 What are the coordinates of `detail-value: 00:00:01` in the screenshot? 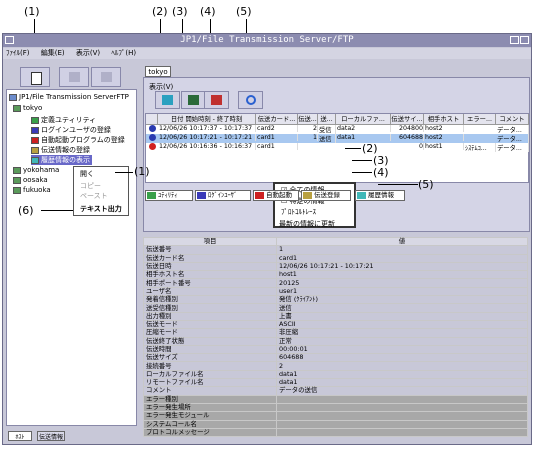 It's located at (402, 349).